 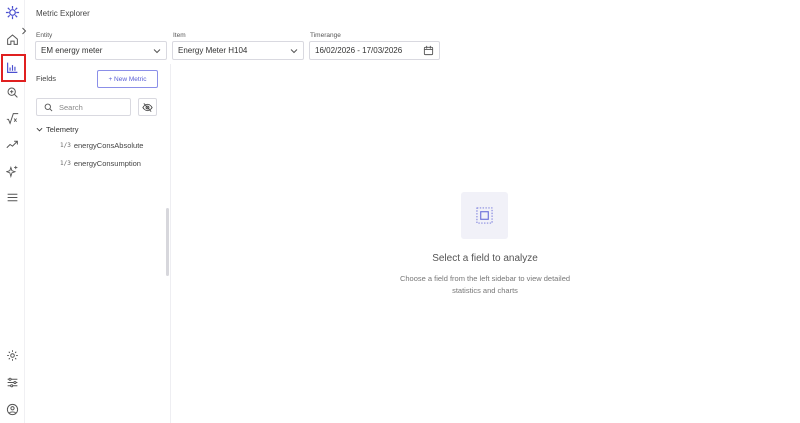 What do you see at coordinates (46, 78) in the screenshot?
I see `fields-title: Fields` at bounding box center [46, 78].